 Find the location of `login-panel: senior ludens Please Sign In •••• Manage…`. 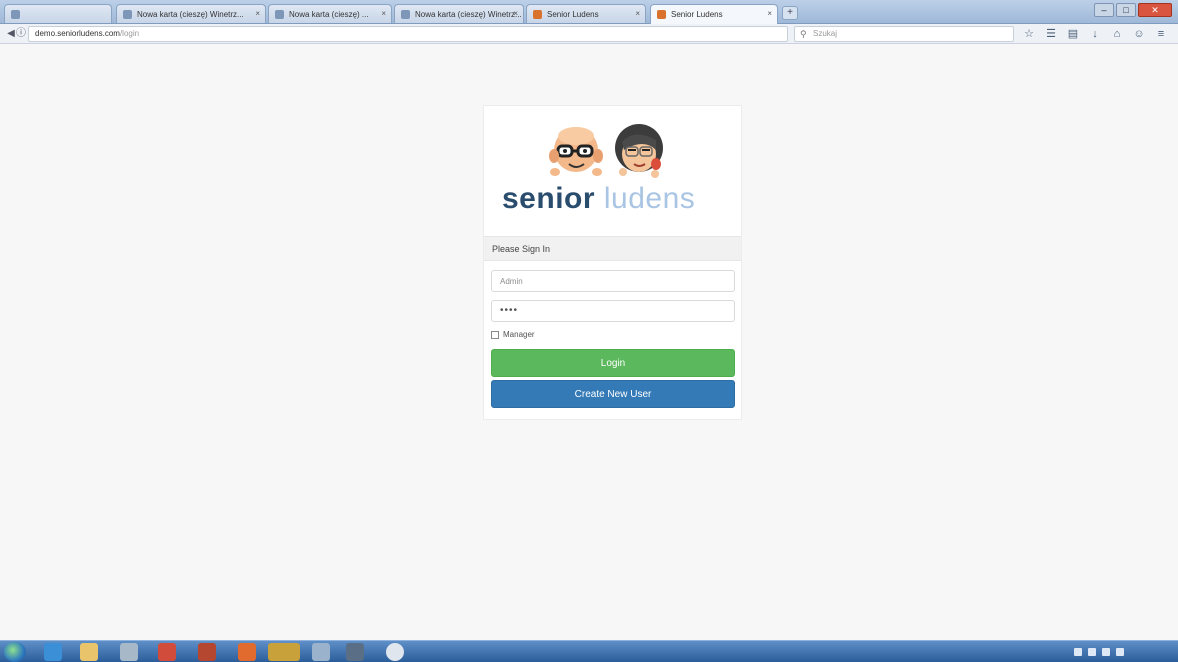

login-panel: senior ludens Please Sign In •••• Manage… is located at coordinates (612, 262).